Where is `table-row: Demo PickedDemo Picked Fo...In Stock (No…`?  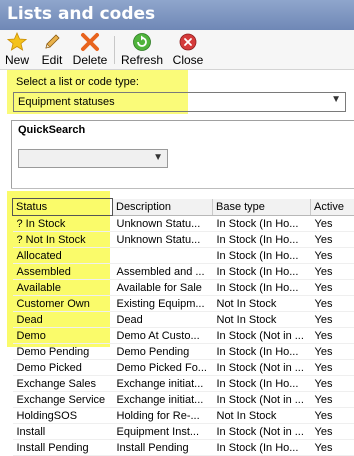
table-row: Demo PickedDemo Picked Fo...In Stock (No… is located at coordinates (183, 368).